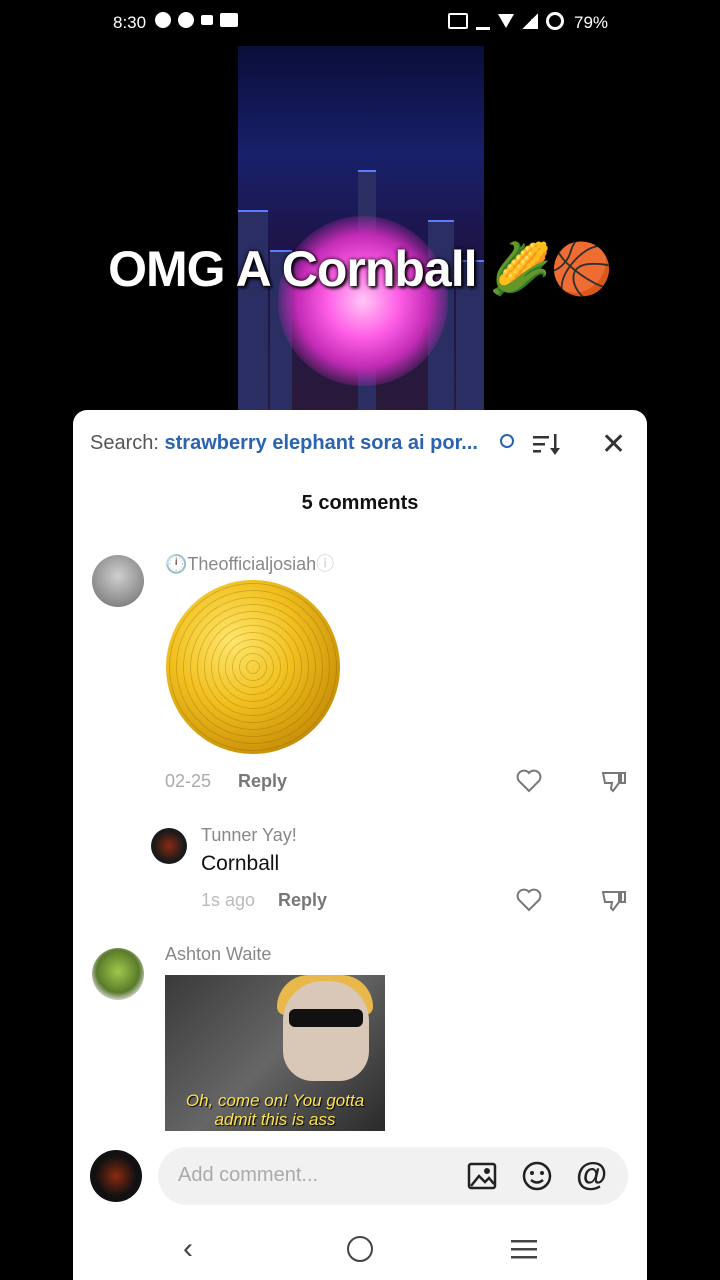 Image resolution: width=720 pixels, height=1280 pixels. I want to click on meme-caption: Oh, come on! You gotta admit this is ass, so click(275, 1110).